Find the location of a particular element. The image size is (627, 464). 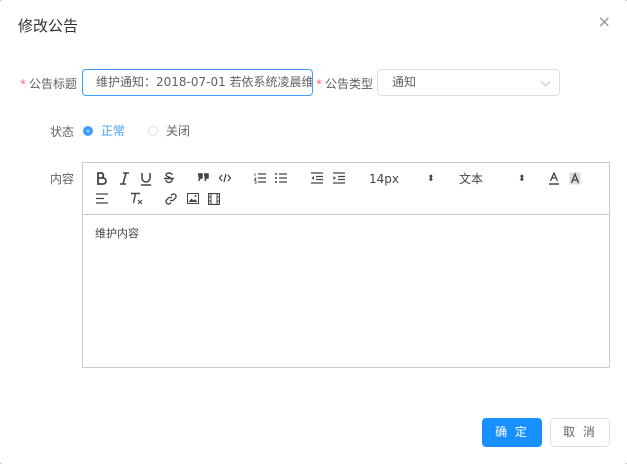

chevron-down-icon is located at coordinates (545, 81).